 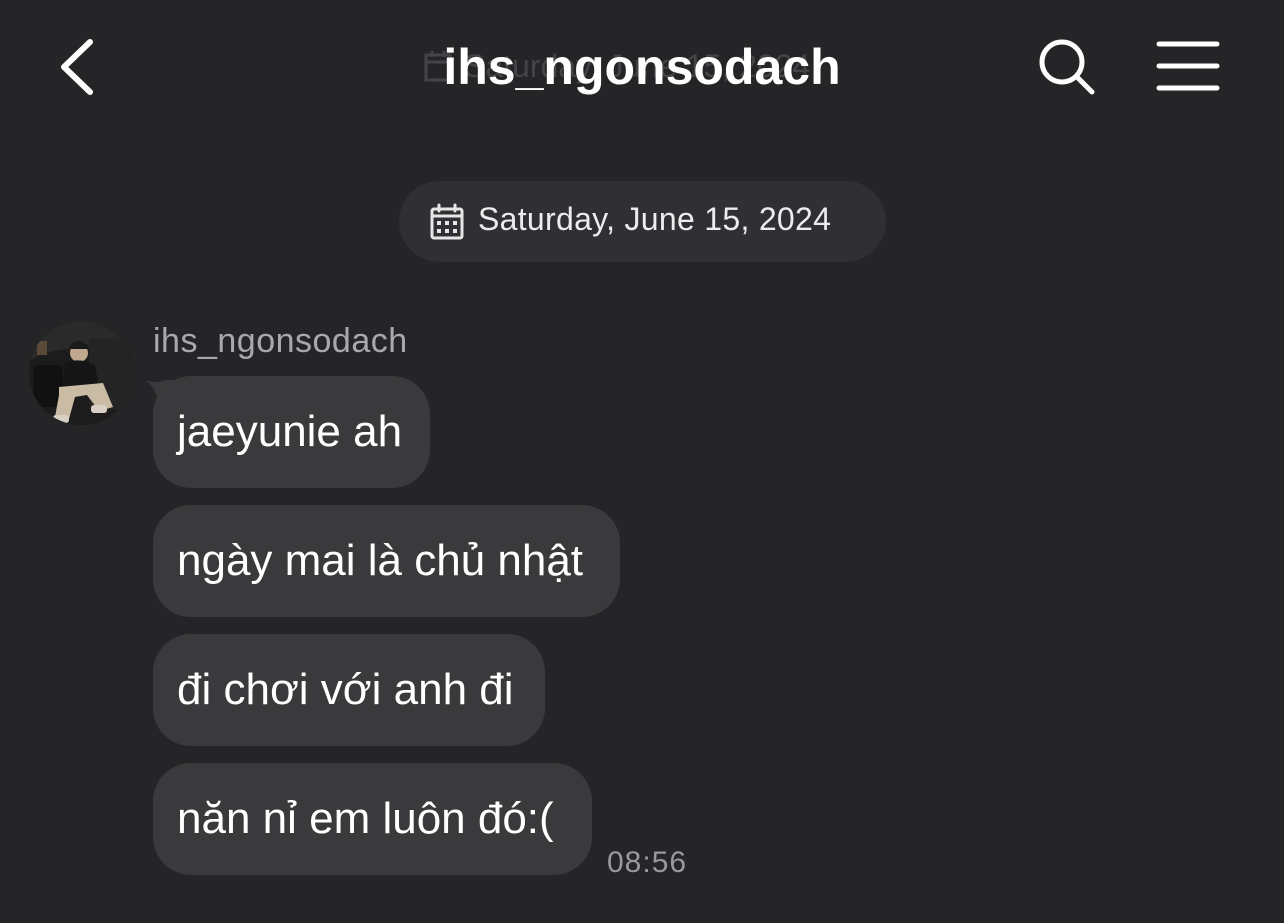 I want to click on search-icon, so click(x=1067, y=67).